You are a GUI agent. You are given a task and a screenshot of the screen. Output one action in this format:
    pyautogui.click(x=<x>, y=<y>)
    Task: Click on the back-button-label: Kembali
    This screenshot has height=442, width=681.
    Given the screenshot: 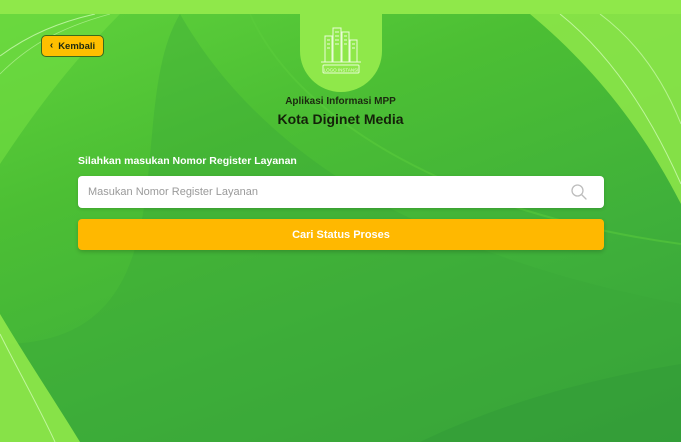 What is the action you would take?
    pyautogui.click(x=77, y=46)
    